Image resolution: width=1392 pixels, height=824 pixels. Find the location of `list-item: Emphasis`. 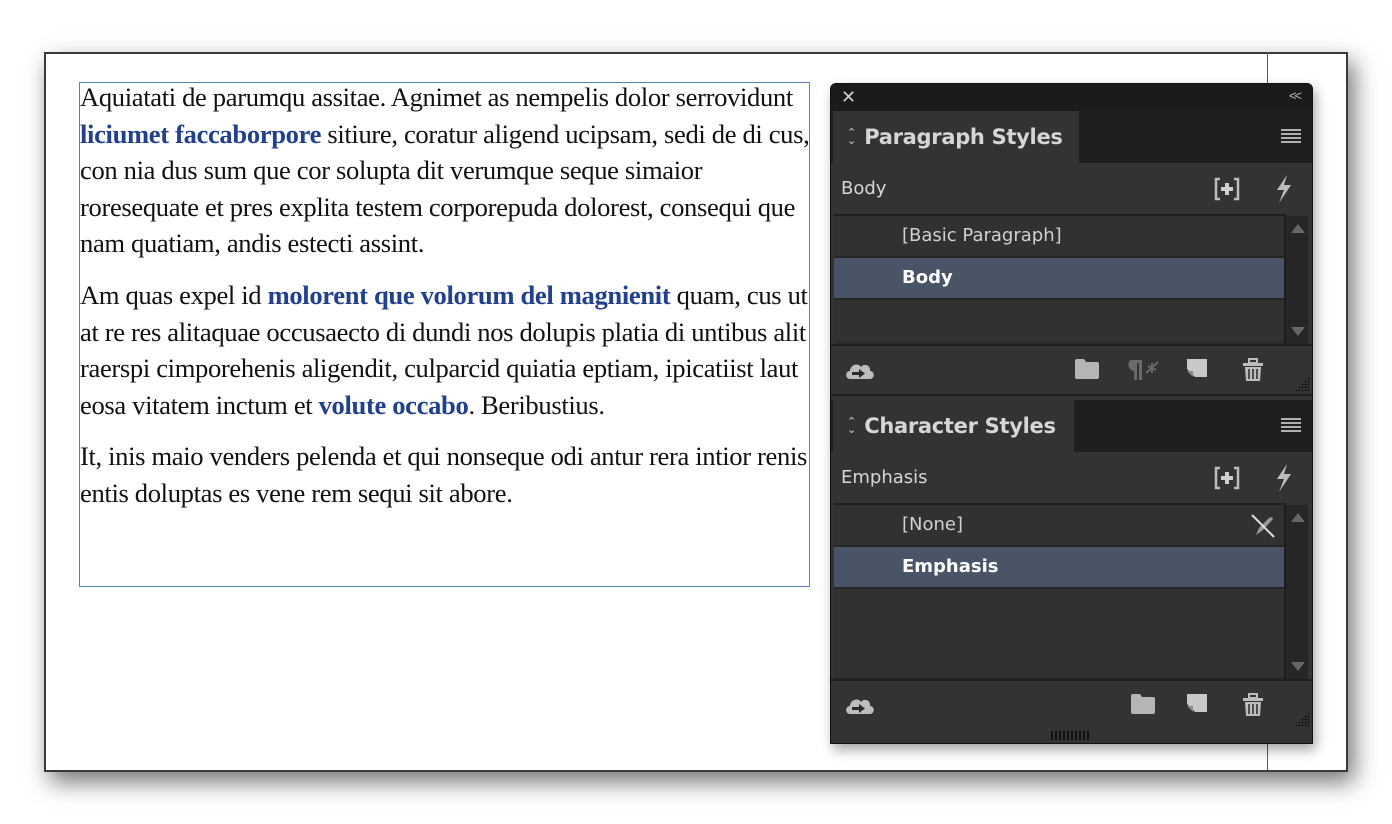

list-item: Emphasis is located at coordinates (1060, 568).